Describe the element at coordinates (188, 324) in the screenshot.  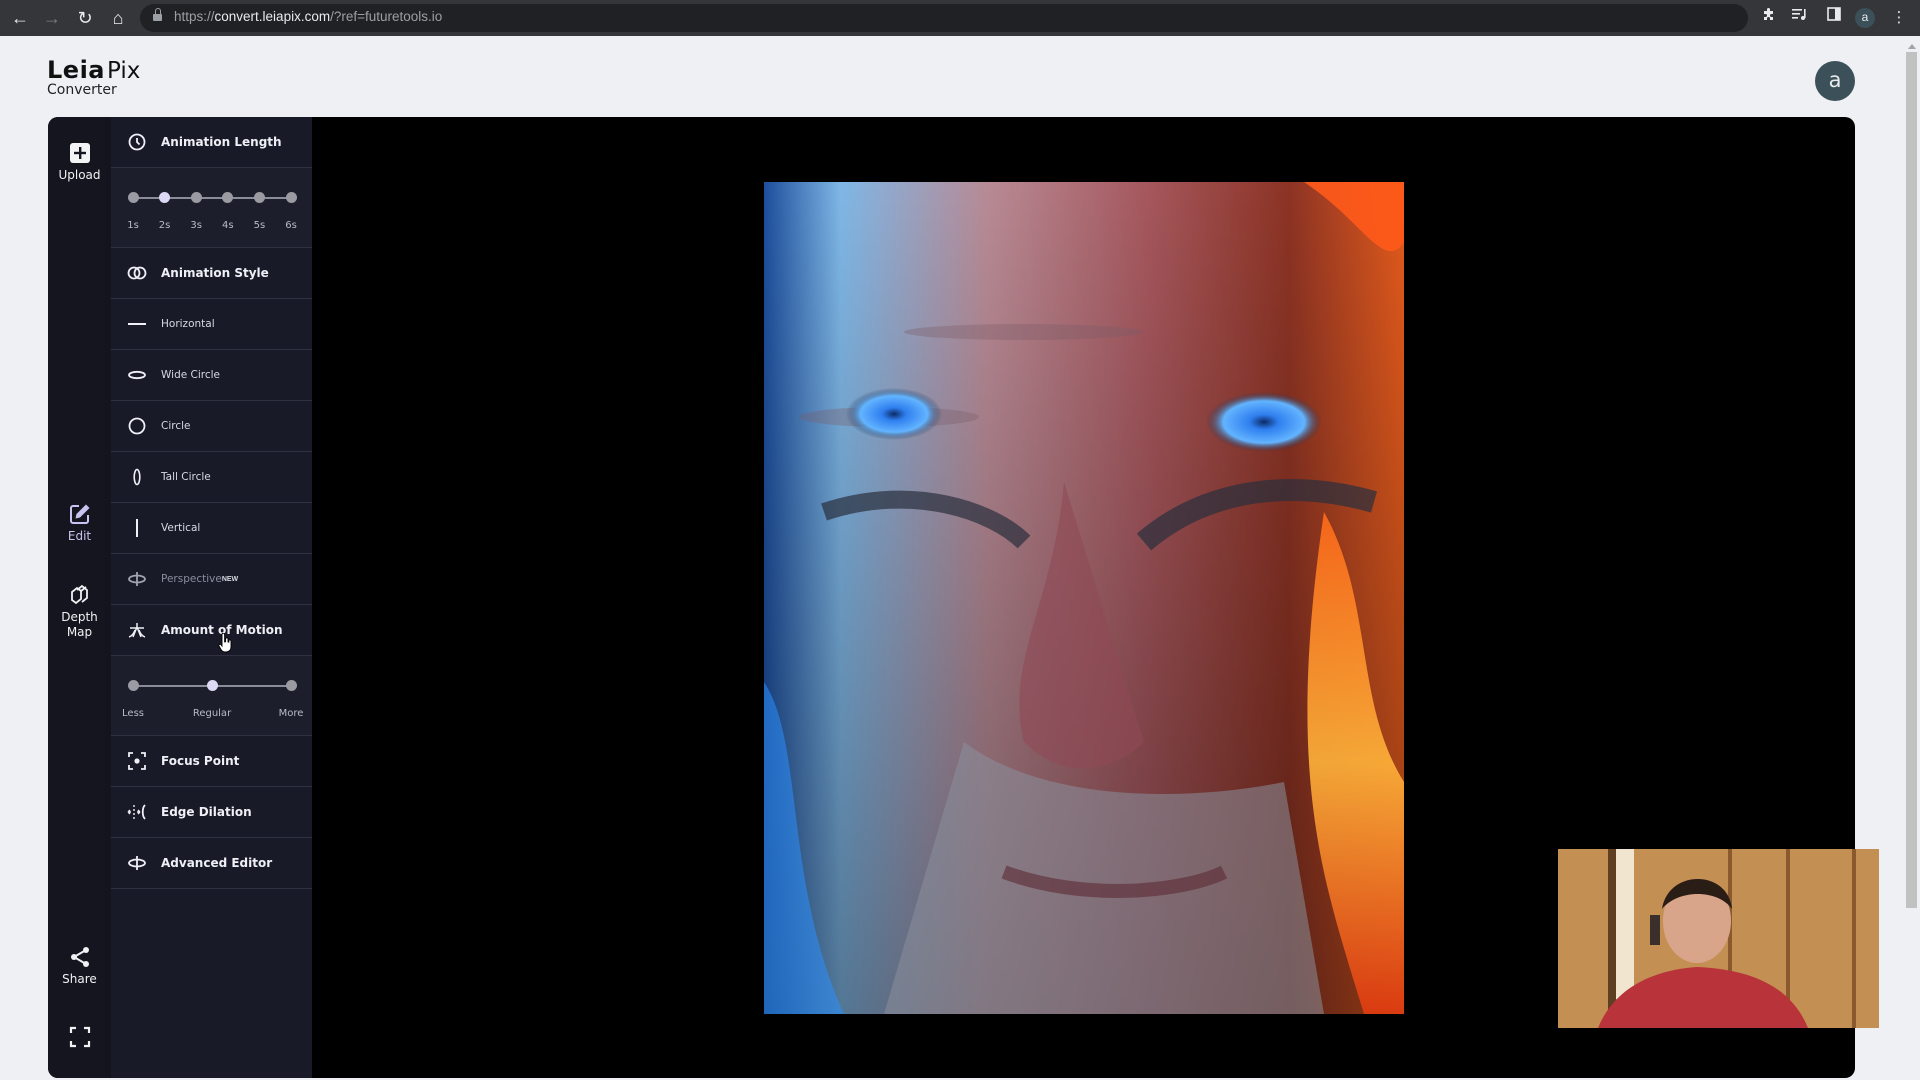
I see `option-label: Horizontal` at that location.